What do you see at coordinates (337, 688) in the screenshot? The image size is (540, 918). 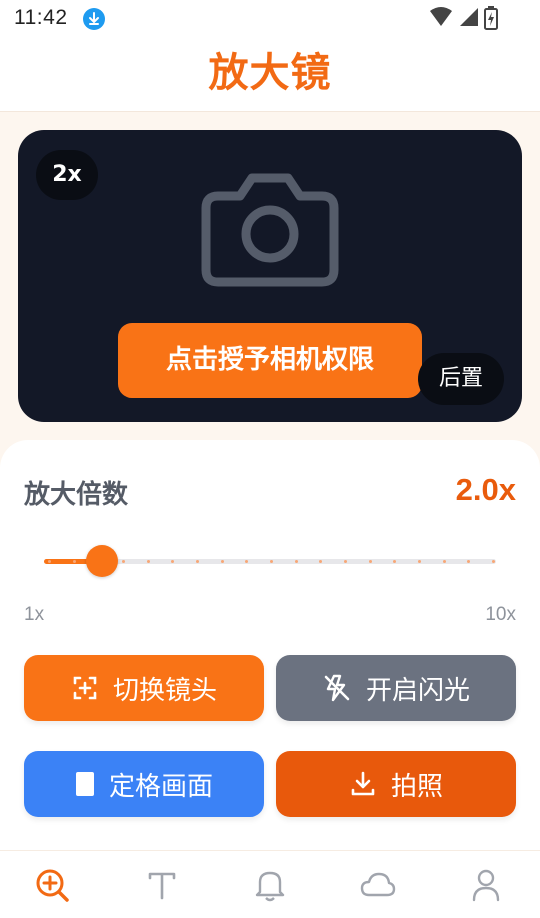 I see `flash-off-icon` at bounding box center [337, 688].